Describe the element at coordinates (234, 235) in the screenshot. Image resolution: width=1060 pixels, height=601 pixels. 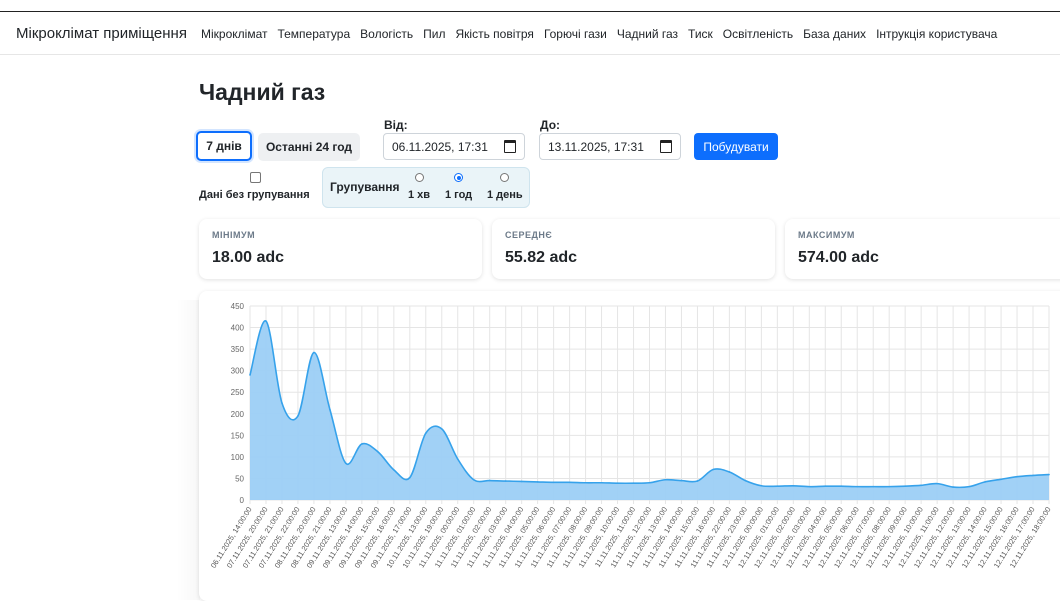
I see `stat-min-label: МІНІМУМ` at that location.